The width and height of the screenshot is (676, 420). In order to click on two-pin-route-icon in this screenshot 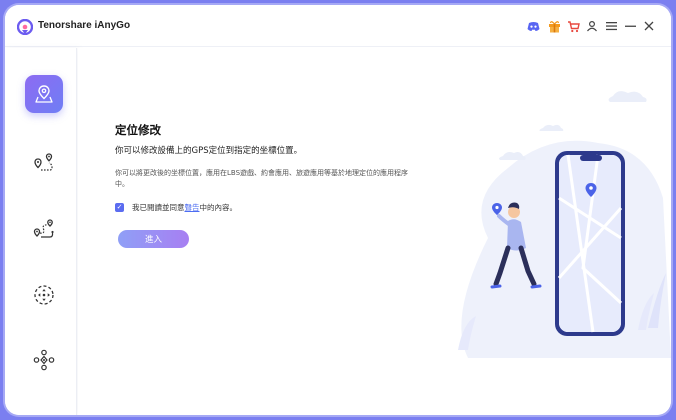, I will do `click(43, 162)`.